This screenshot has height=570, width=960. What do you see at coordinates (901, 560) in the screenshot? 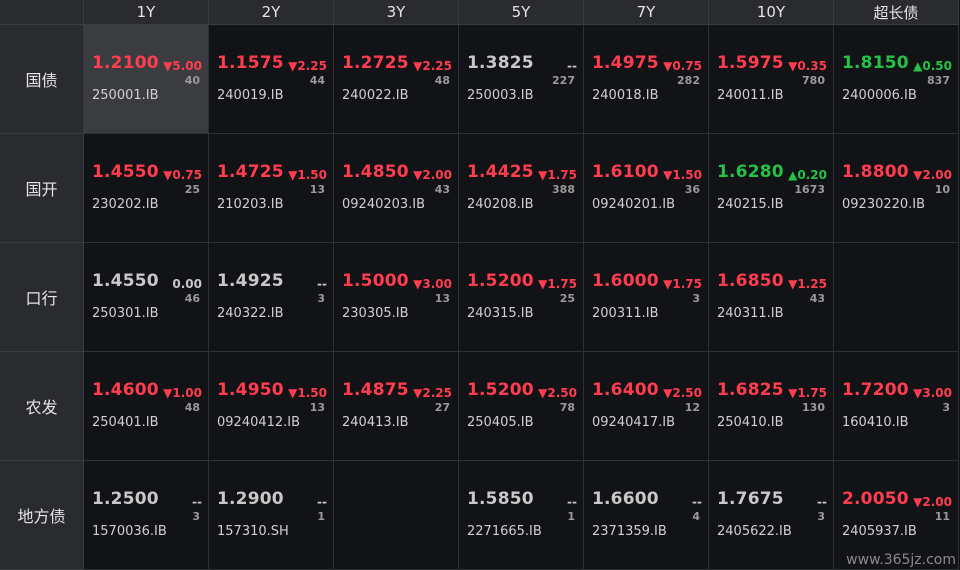
I see `watermark-text: www.365jz.com` at bounding box center [901, 560].